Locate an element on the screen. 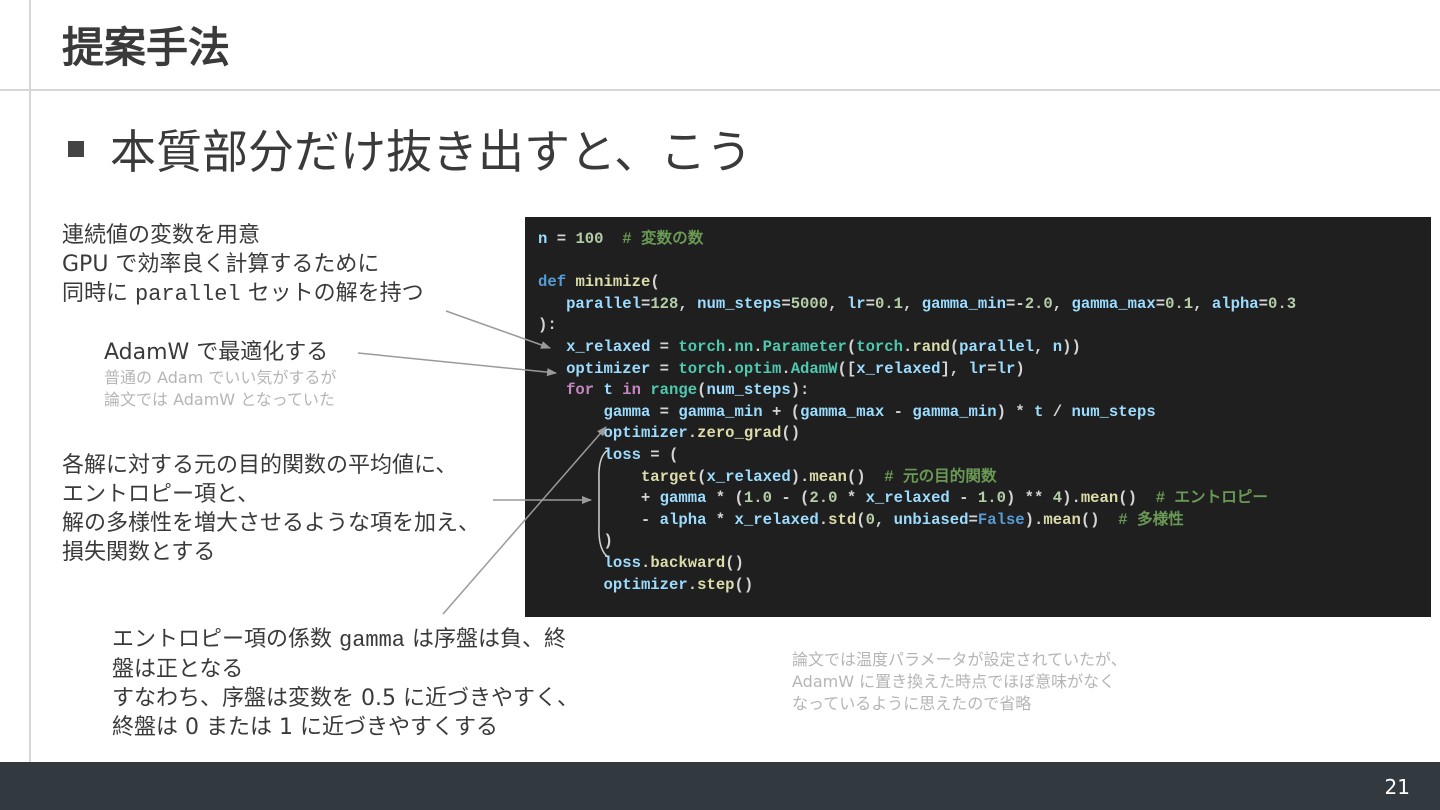 Image resolution: width=1440 pixels, height=810 pixels. code-token: zero_grad is located at coordinates (739, 433).